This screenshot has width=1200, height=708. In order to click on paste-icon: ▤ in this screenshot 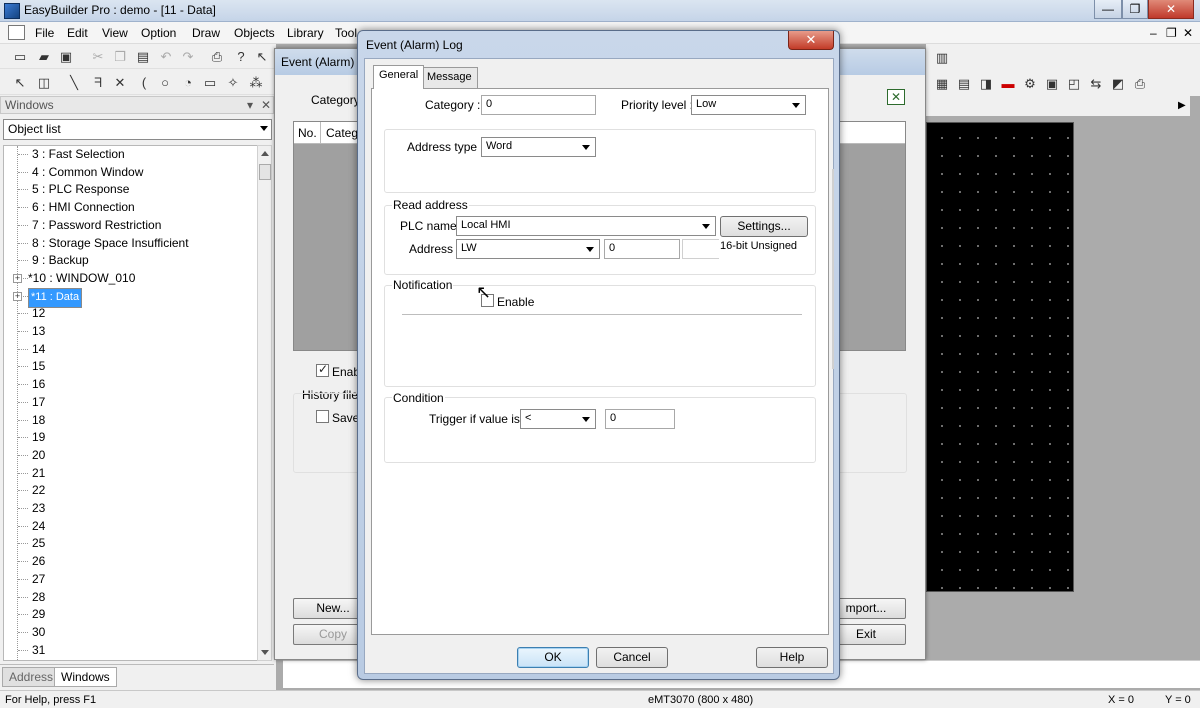, I will do `click(143, 57)`.